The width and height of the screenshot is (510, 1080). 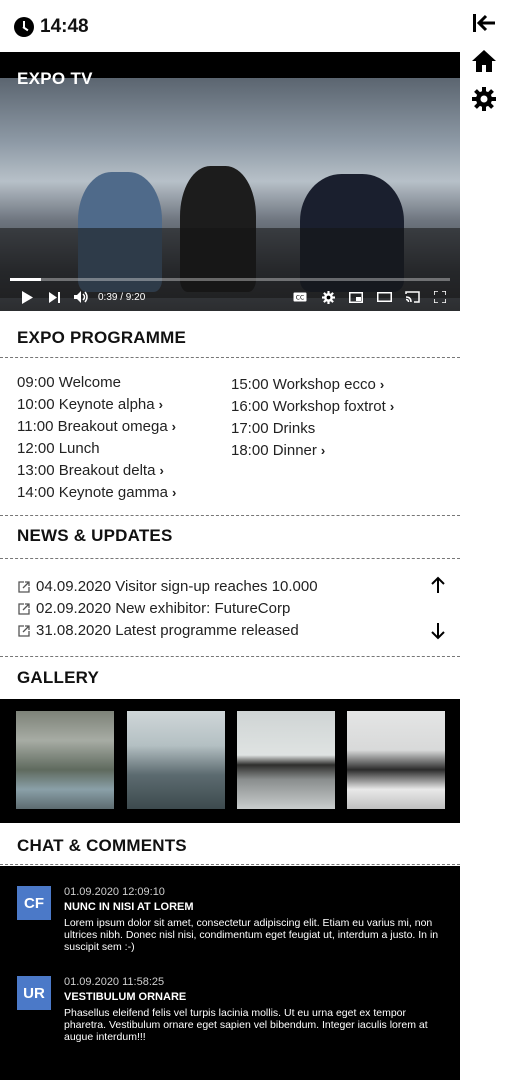 I want to click on programme-item: 18:00 Dinner ›, so click(x=312, y=451).